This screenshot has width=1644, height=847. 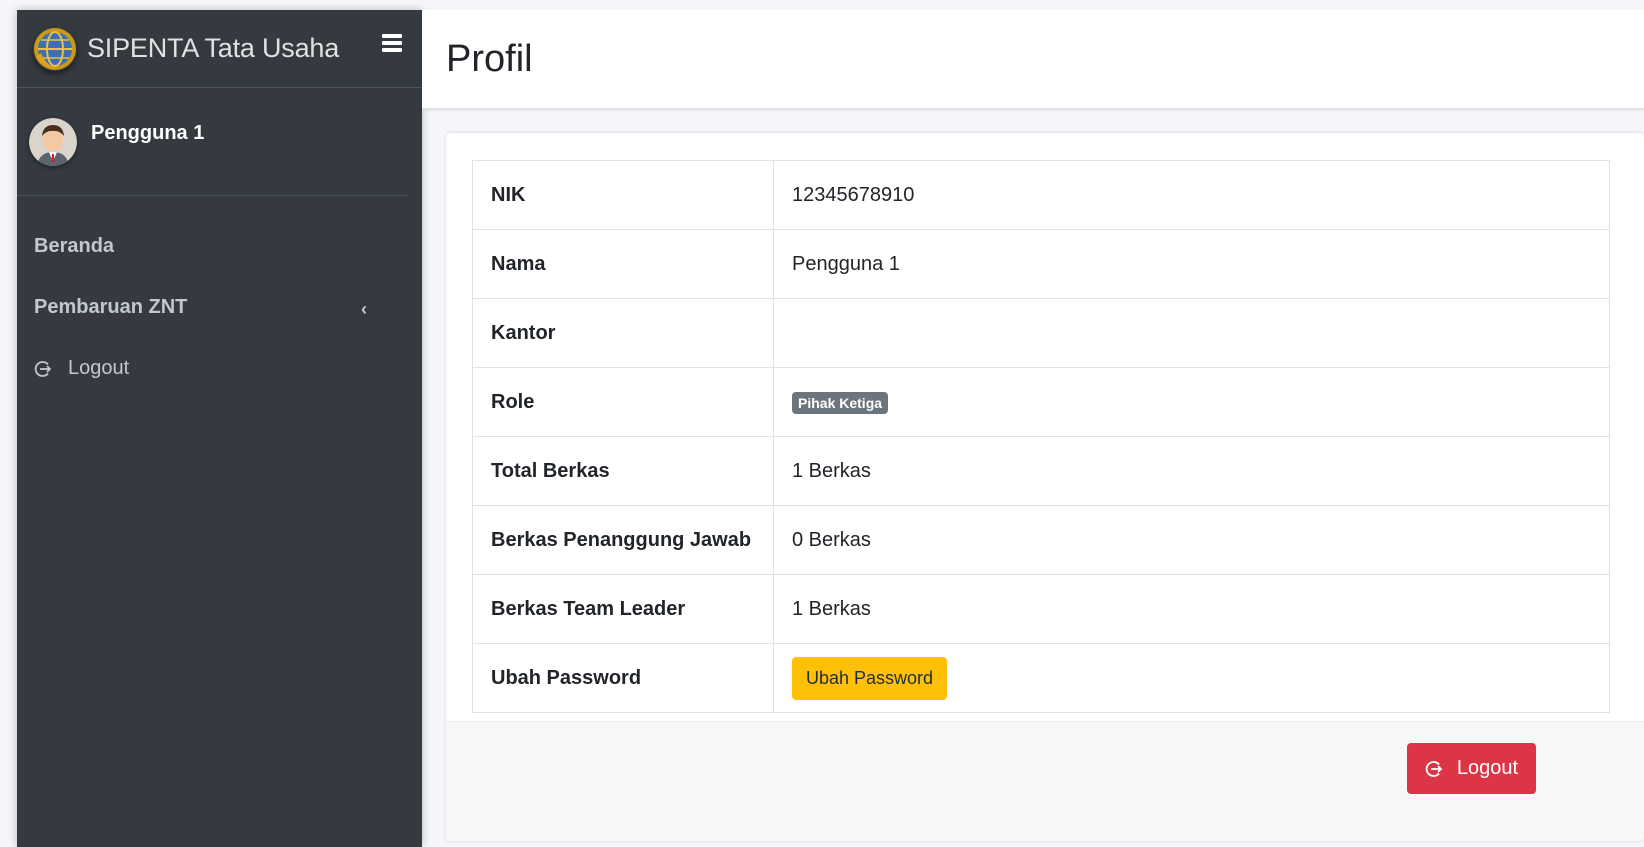 I want to click on row-key: Berkas Penanggung Jawab, so click(x=623, y=540).